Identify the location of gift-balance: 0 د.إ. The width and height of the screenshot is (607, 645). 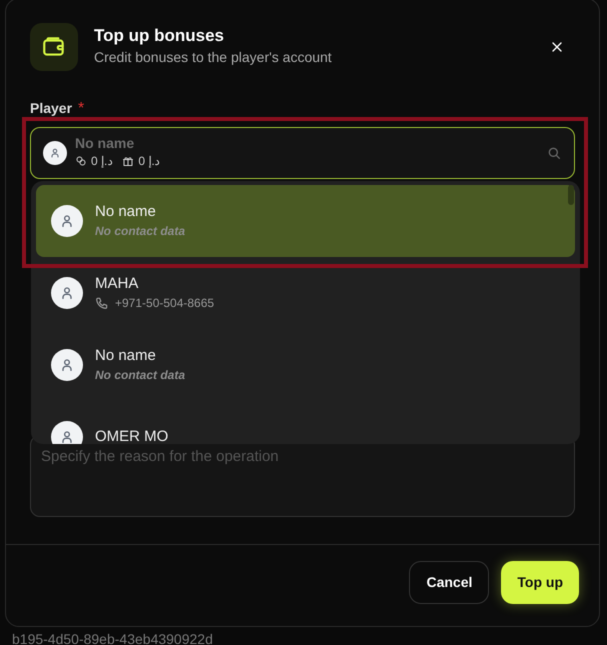
(149, 161).